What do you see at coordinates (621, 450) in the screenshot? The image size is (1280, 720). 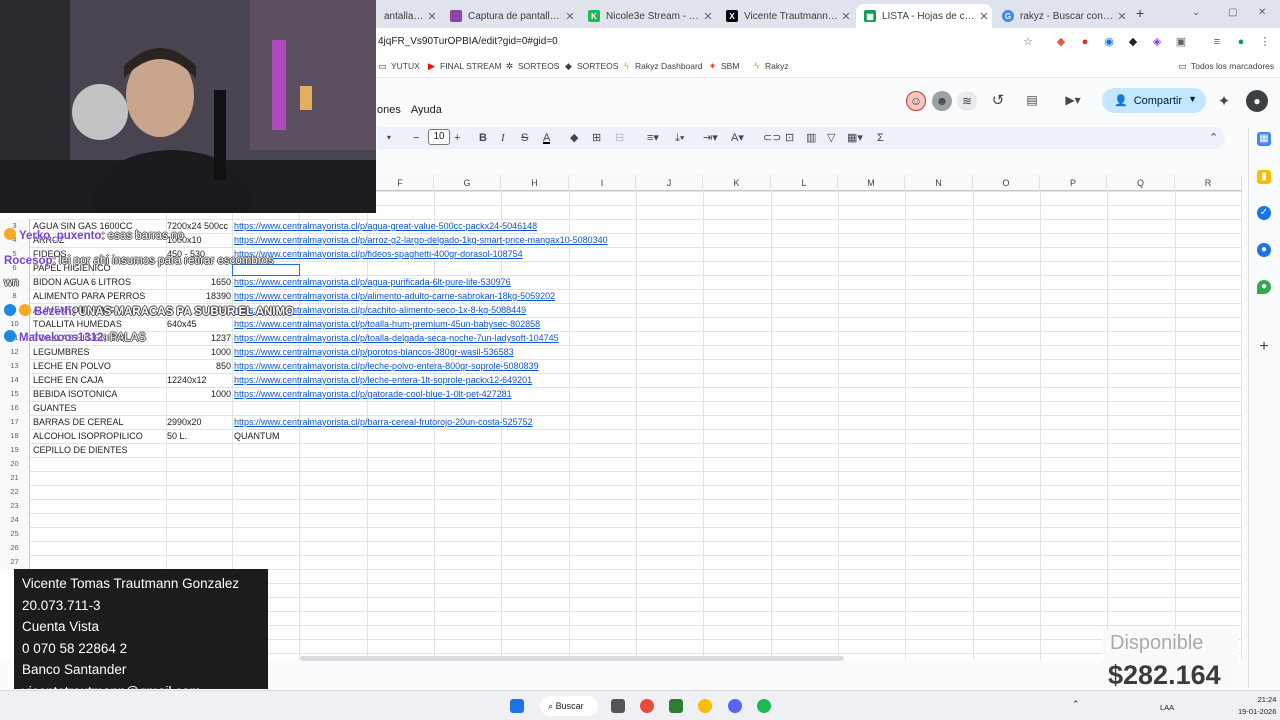 I see `table-row: 19 CEPILLO DE DIENTES` at bounding box center [621, 450].